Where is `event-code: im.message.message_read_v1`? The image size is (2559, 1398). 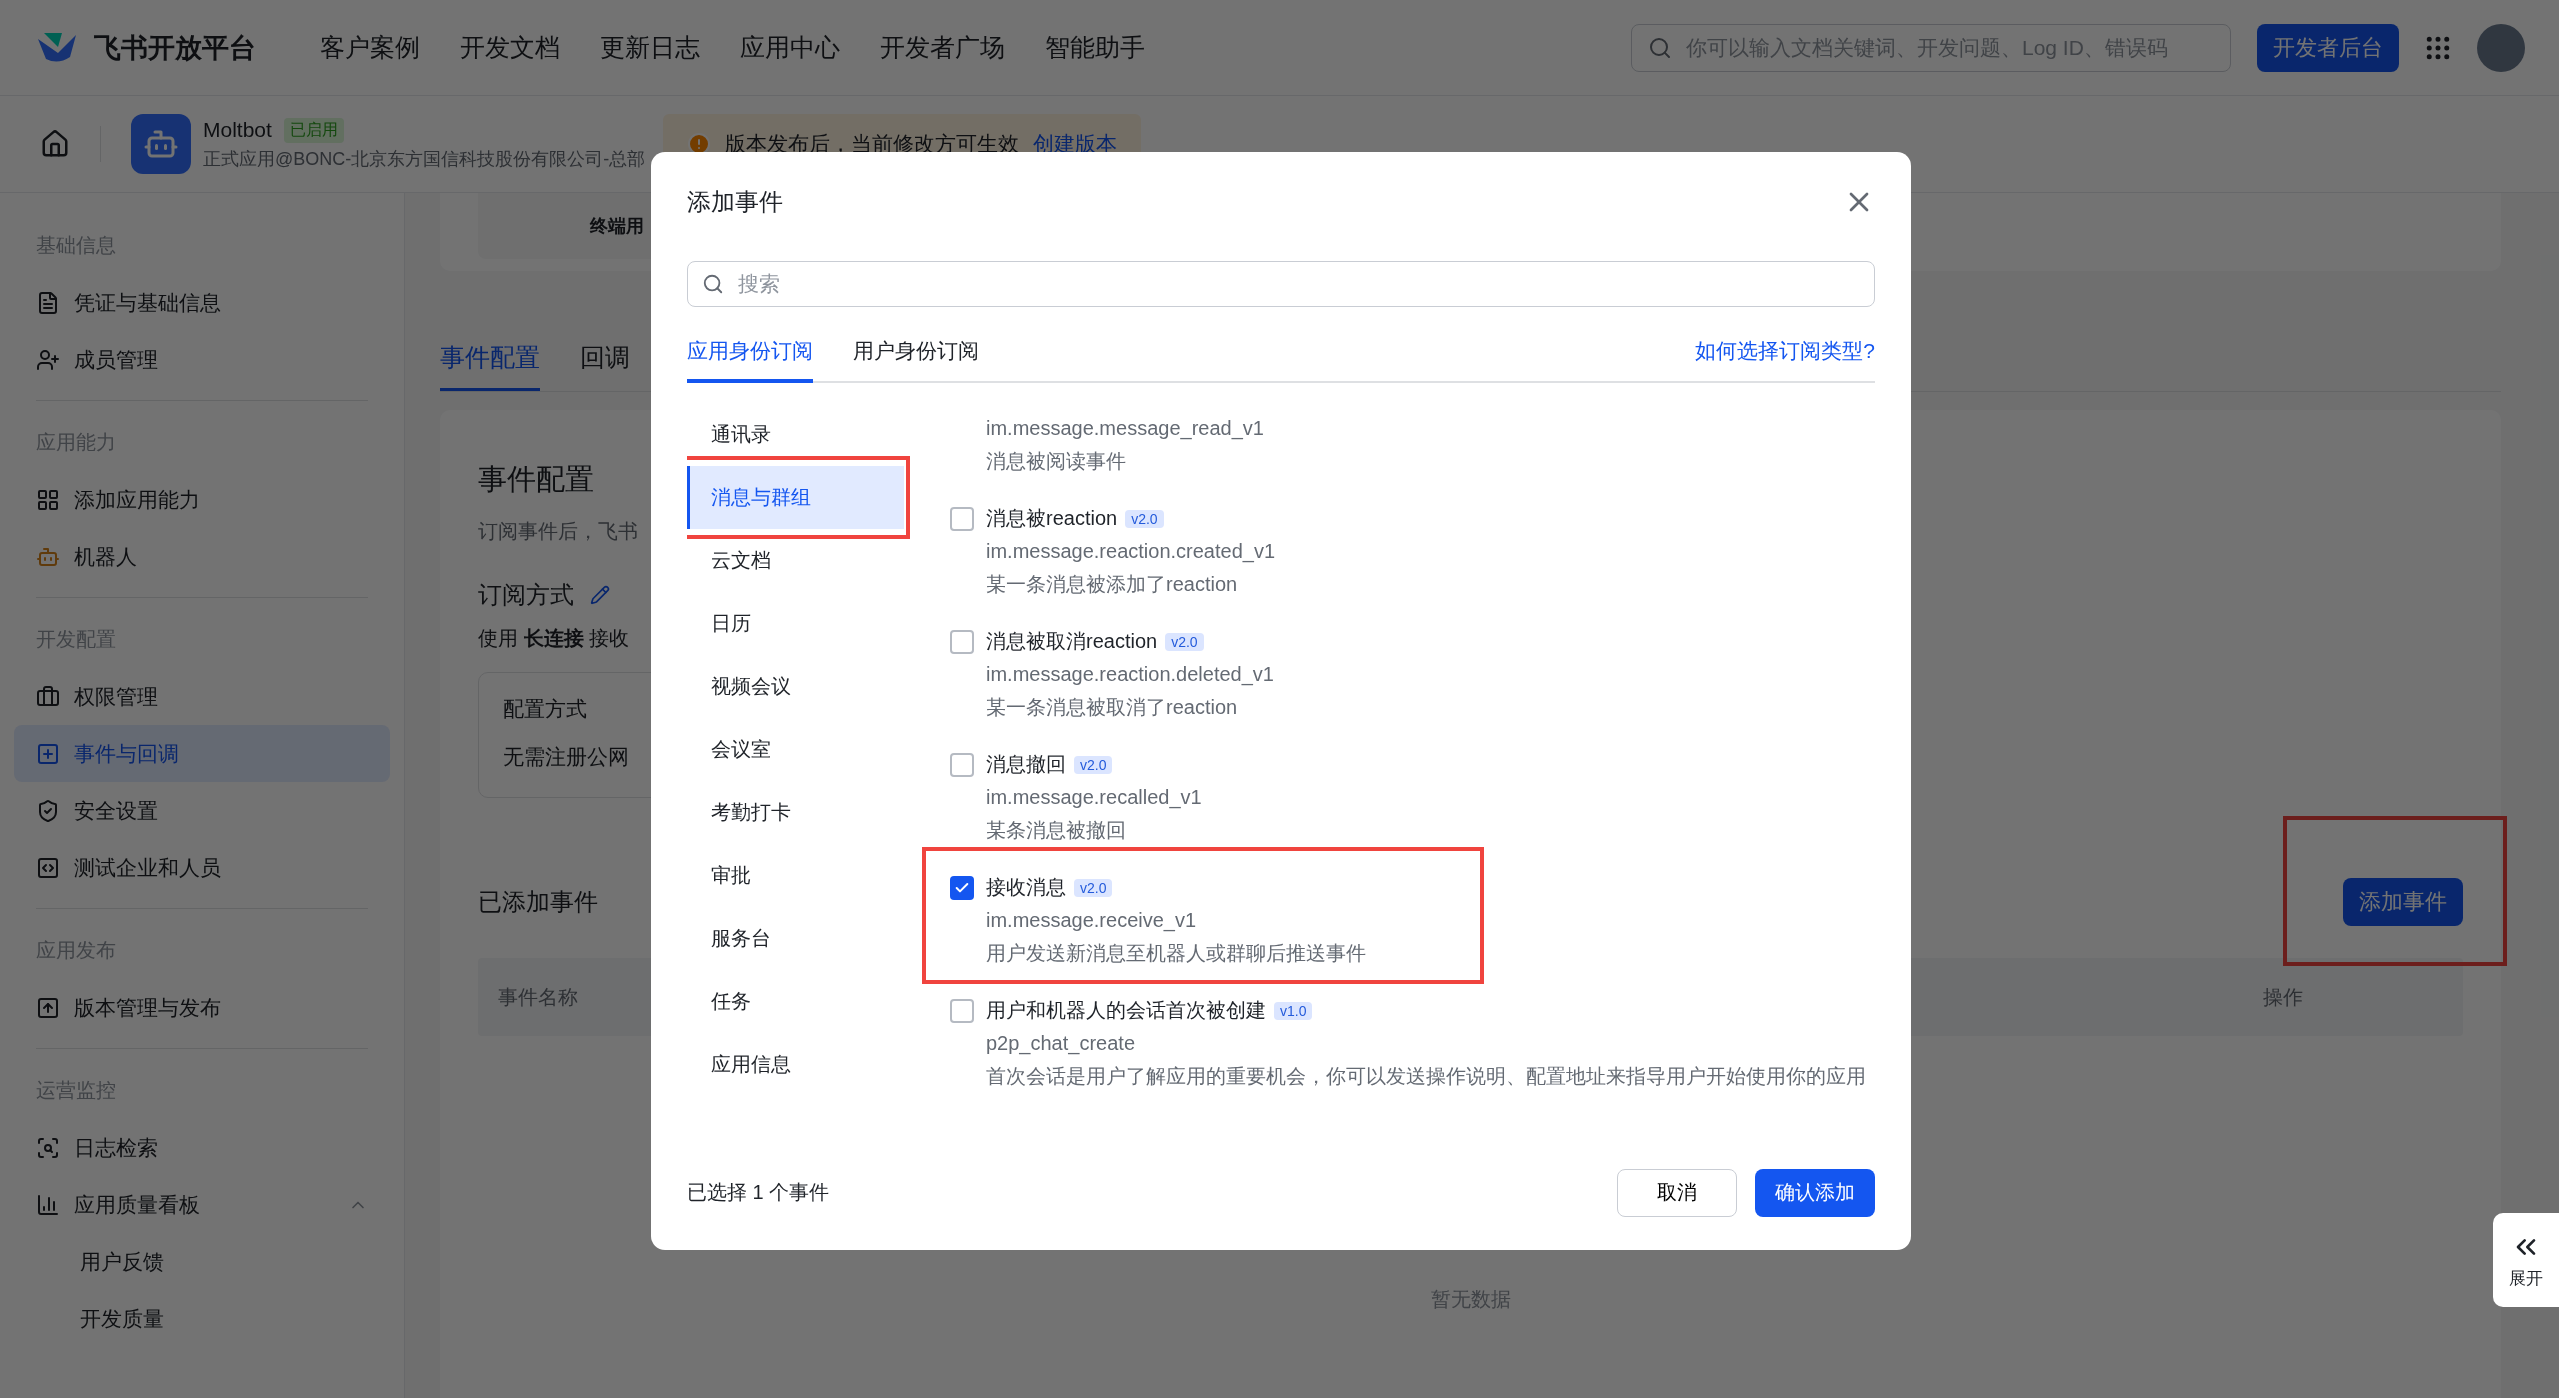 event-code: im.message.message_read_v1 is located at coordinates (1125, 429).